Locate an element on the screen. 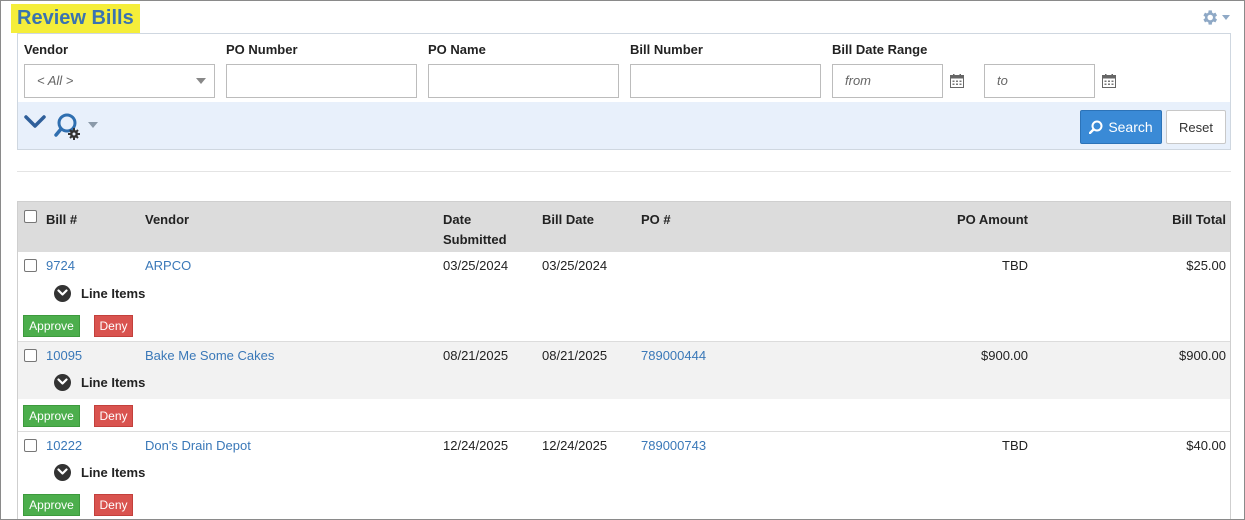 The width and height of the screenshot is (1245, 520). column-header-po: PO # is located at coordinates (656, 220).